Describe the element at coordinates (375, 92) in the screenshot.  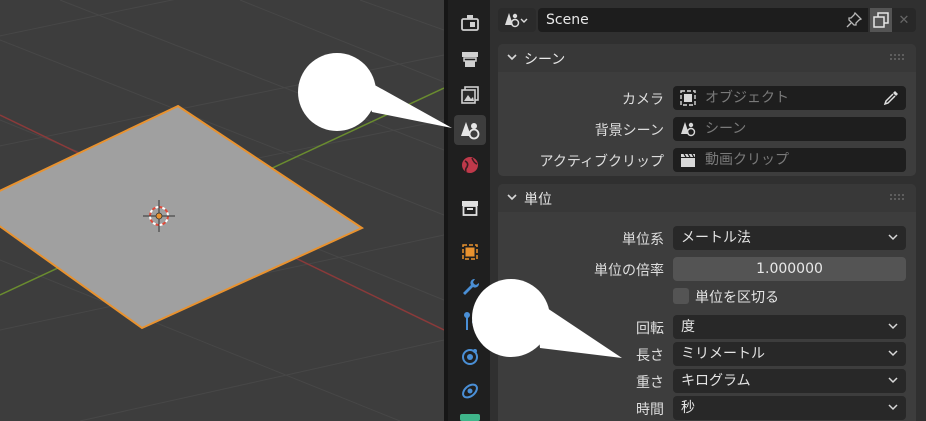
I see `callout-scene-tab` at that location.